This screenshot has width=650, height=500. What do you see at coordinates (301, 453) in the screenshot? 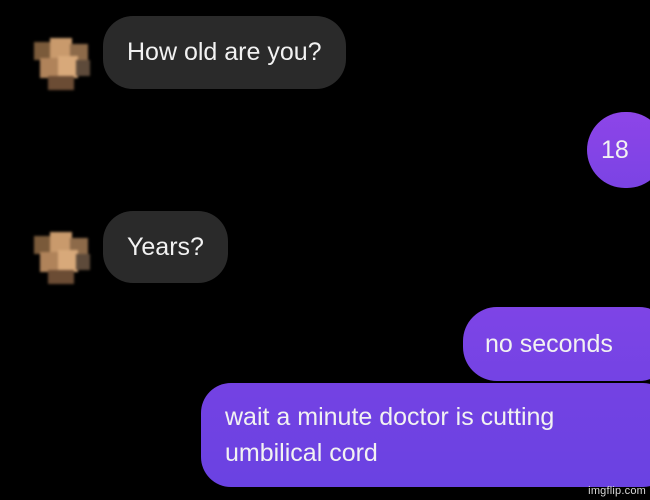
I see `message-text-line: umbilical cord` at bounding box center [301, 453].